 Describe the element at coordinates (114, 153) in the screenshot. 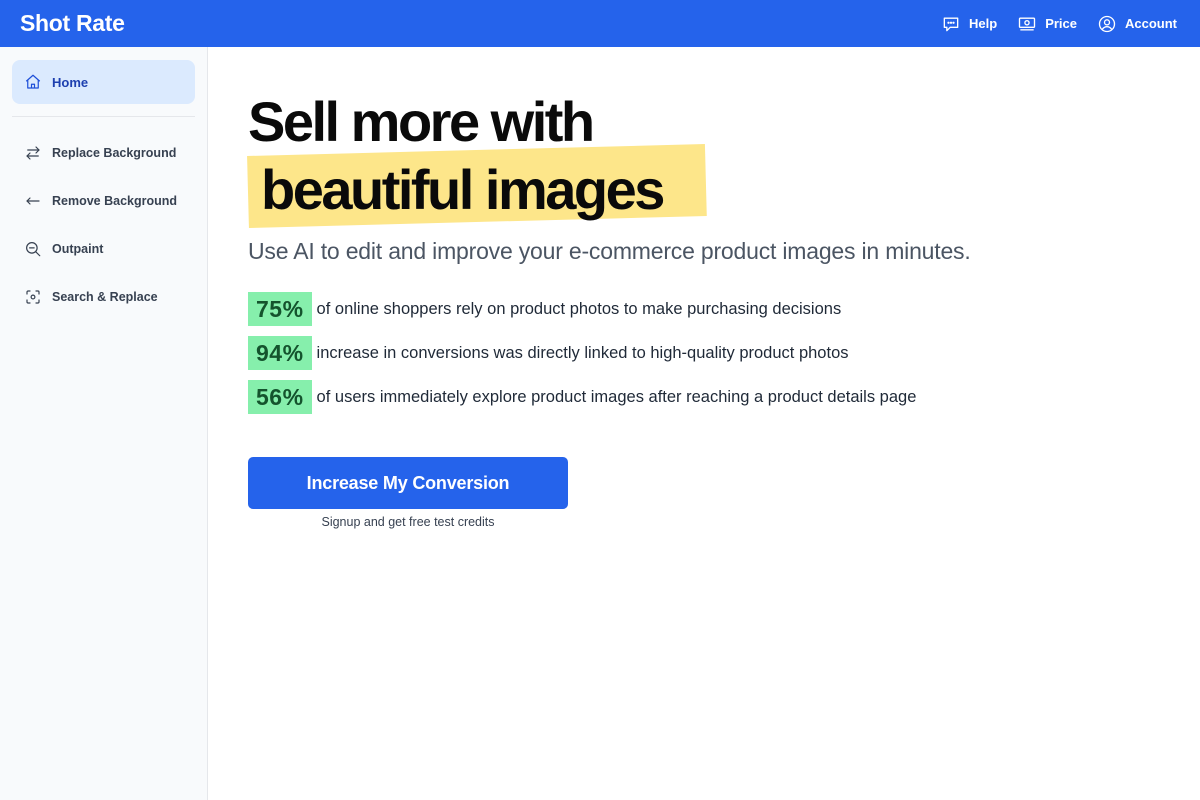

I see `sidebar-item-label: Replace Background` at that location.